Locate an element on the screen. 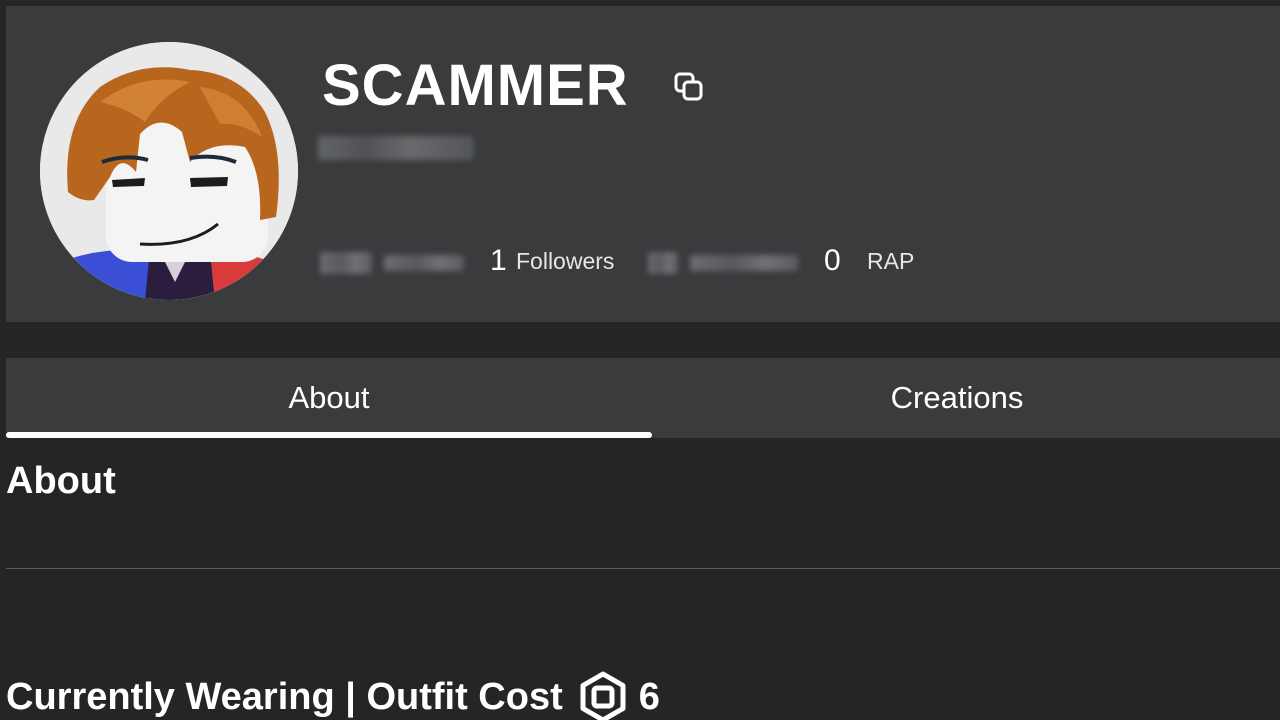 The image size is (1280, 720). section-divider is located at coordinates (643, 568).